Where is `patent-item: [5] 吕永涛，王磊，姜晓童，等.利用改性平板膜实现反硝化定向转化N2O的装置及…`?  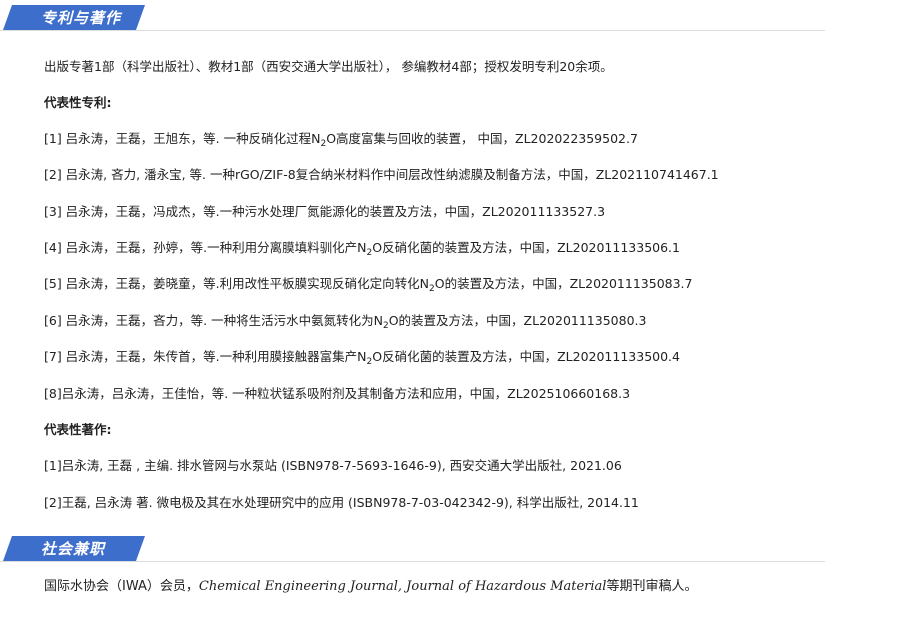 patent-item: [5] 吕永涛，王磊，姜晓童，等.利用改性平板膜实现反硝化定向转化N2O的装置及… is located at coordinates (368, 285).